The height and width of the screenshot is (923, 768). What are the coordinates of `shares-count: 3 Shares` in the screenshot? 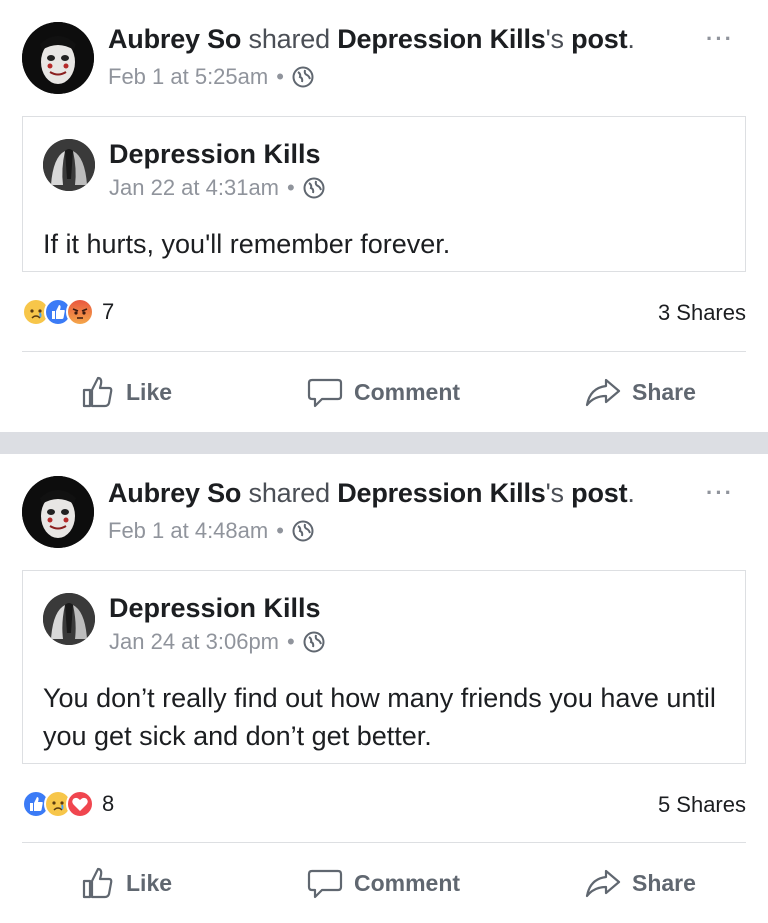 It's located at (702, 313).